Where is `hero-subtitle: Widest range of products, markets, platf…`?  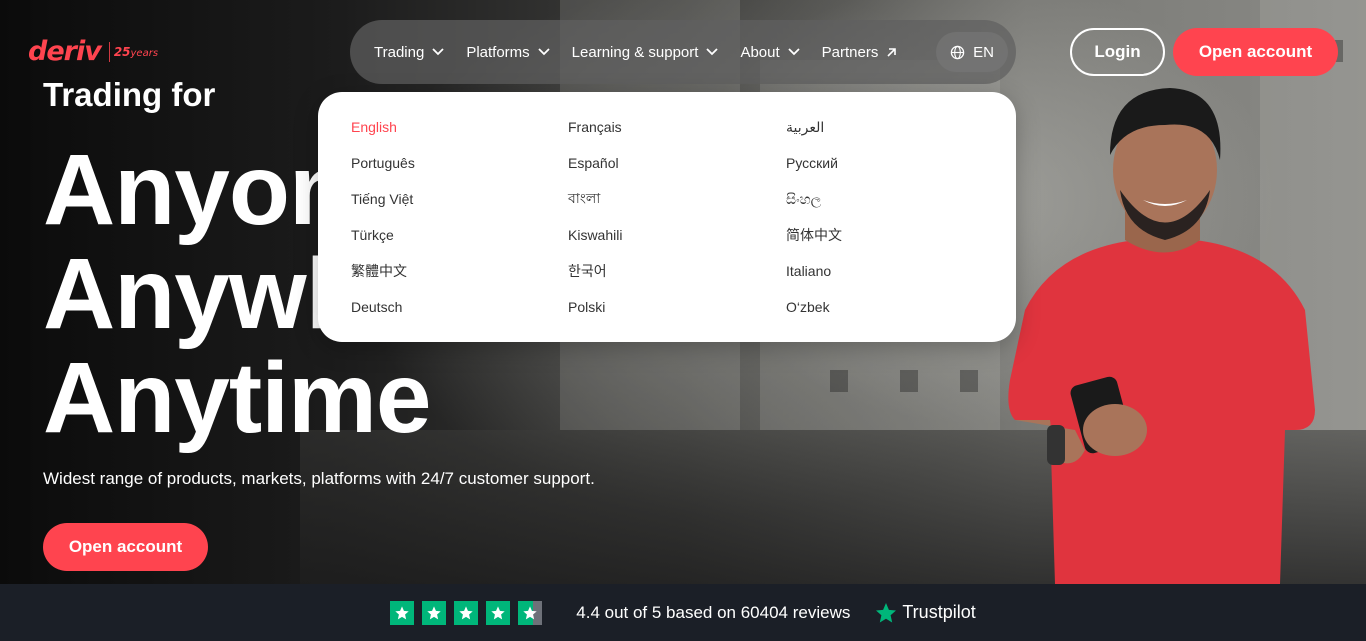 hero-subtitle: Widest range of products, markets, platf… is located at coordinates (319, 478).